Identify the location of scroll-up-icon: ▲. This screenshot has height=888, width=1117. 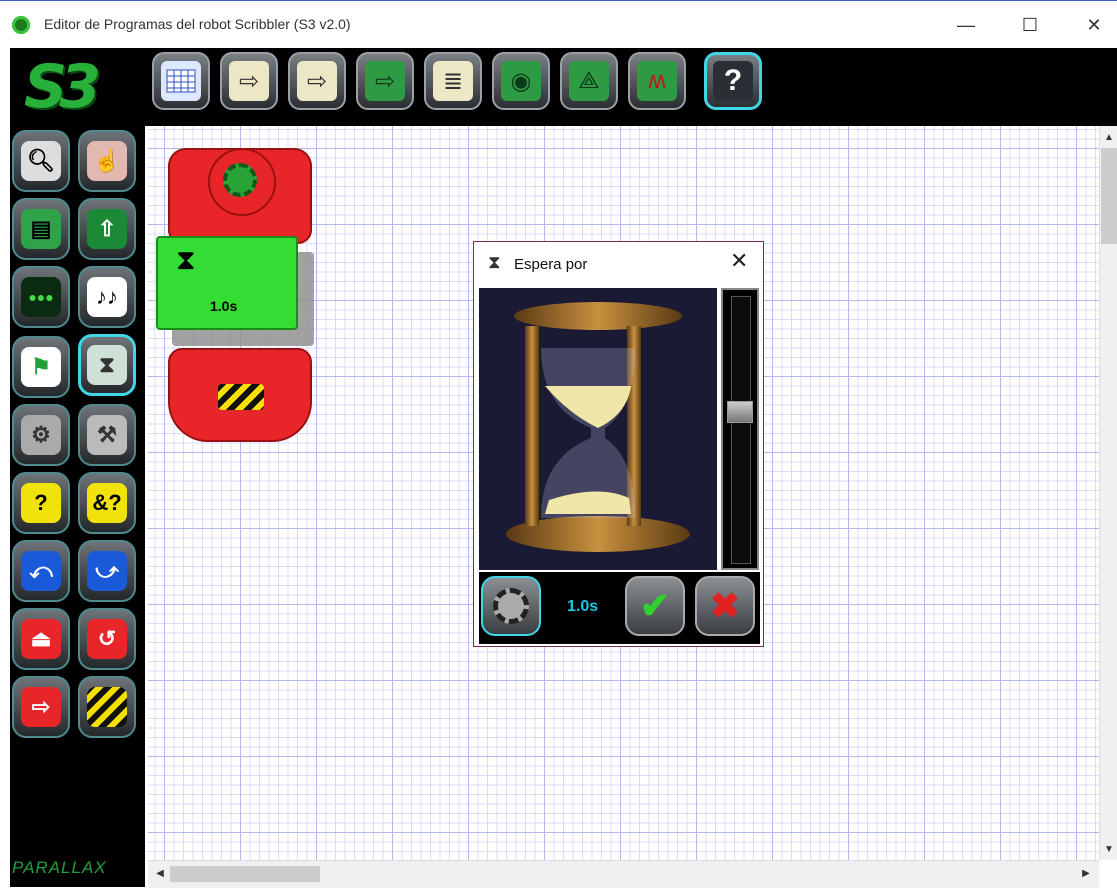
(1109, 138).